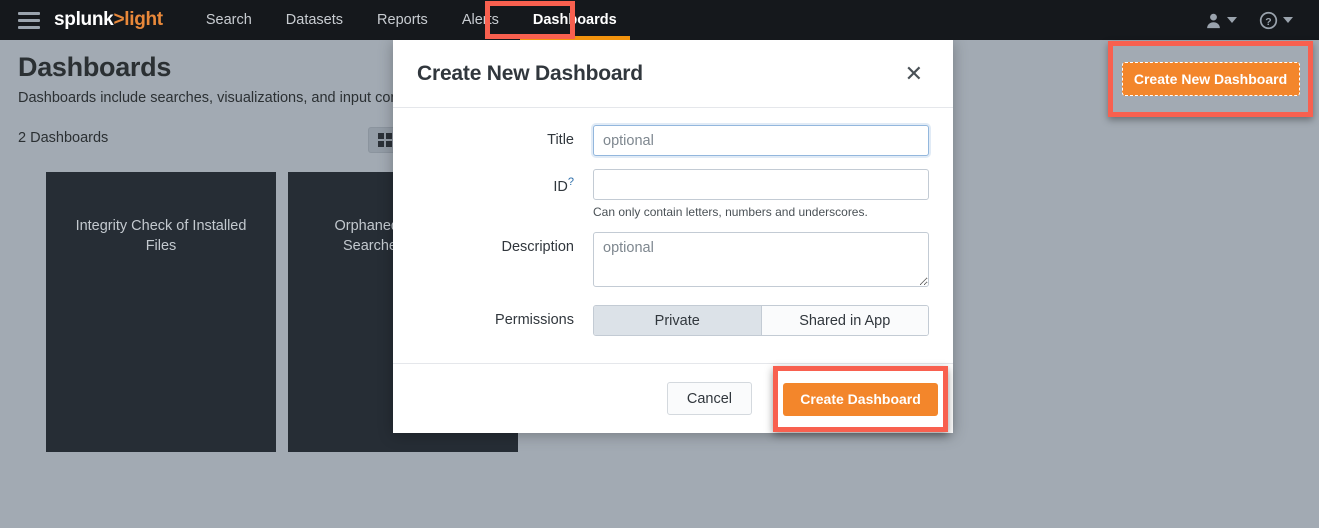 The width and height of the screenshot is (1319, 528). What do you see at coordinates (537, 247) in the screenshot?
I see `description-field-label: Description` at bounding box center [537, 247].